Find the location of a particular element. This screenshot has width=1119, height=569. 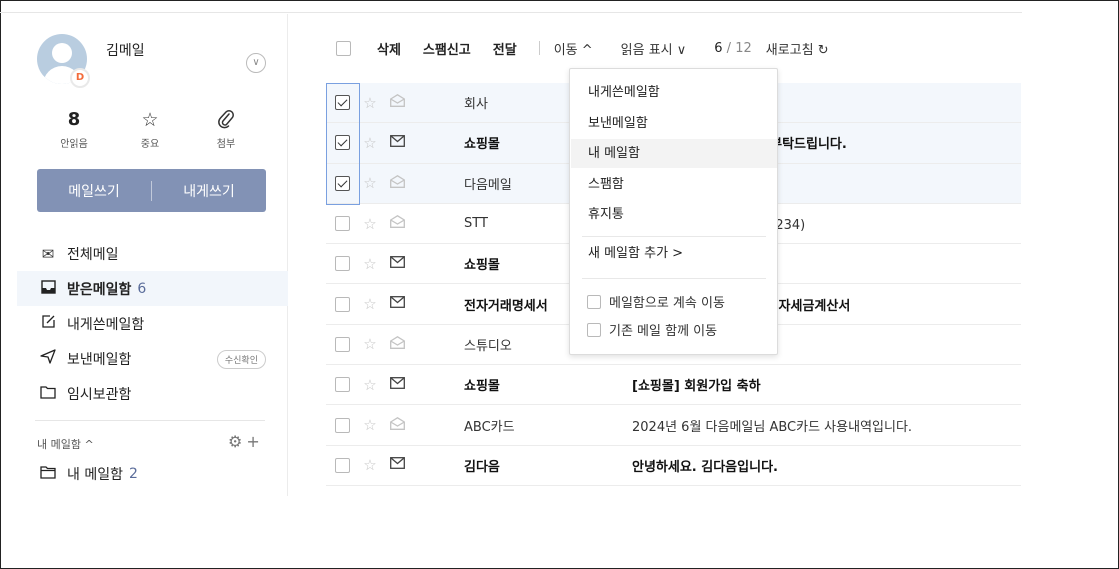

table-row: ☆ 쇼핑몰 [쇼핑몰] 회원가입 축하 is located at coordinates (673, 385).